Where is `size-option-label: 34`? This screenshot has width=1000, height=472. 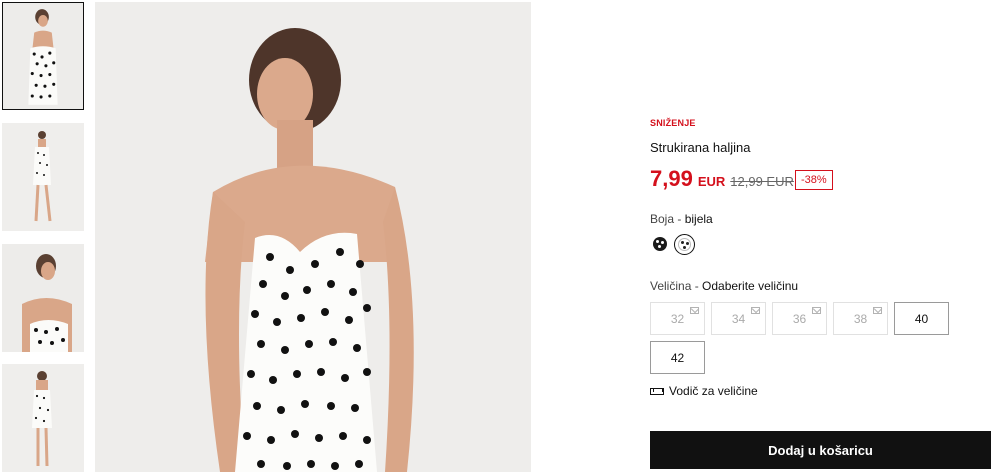
size-option-label: 34 is located at coordinates (738, 318).